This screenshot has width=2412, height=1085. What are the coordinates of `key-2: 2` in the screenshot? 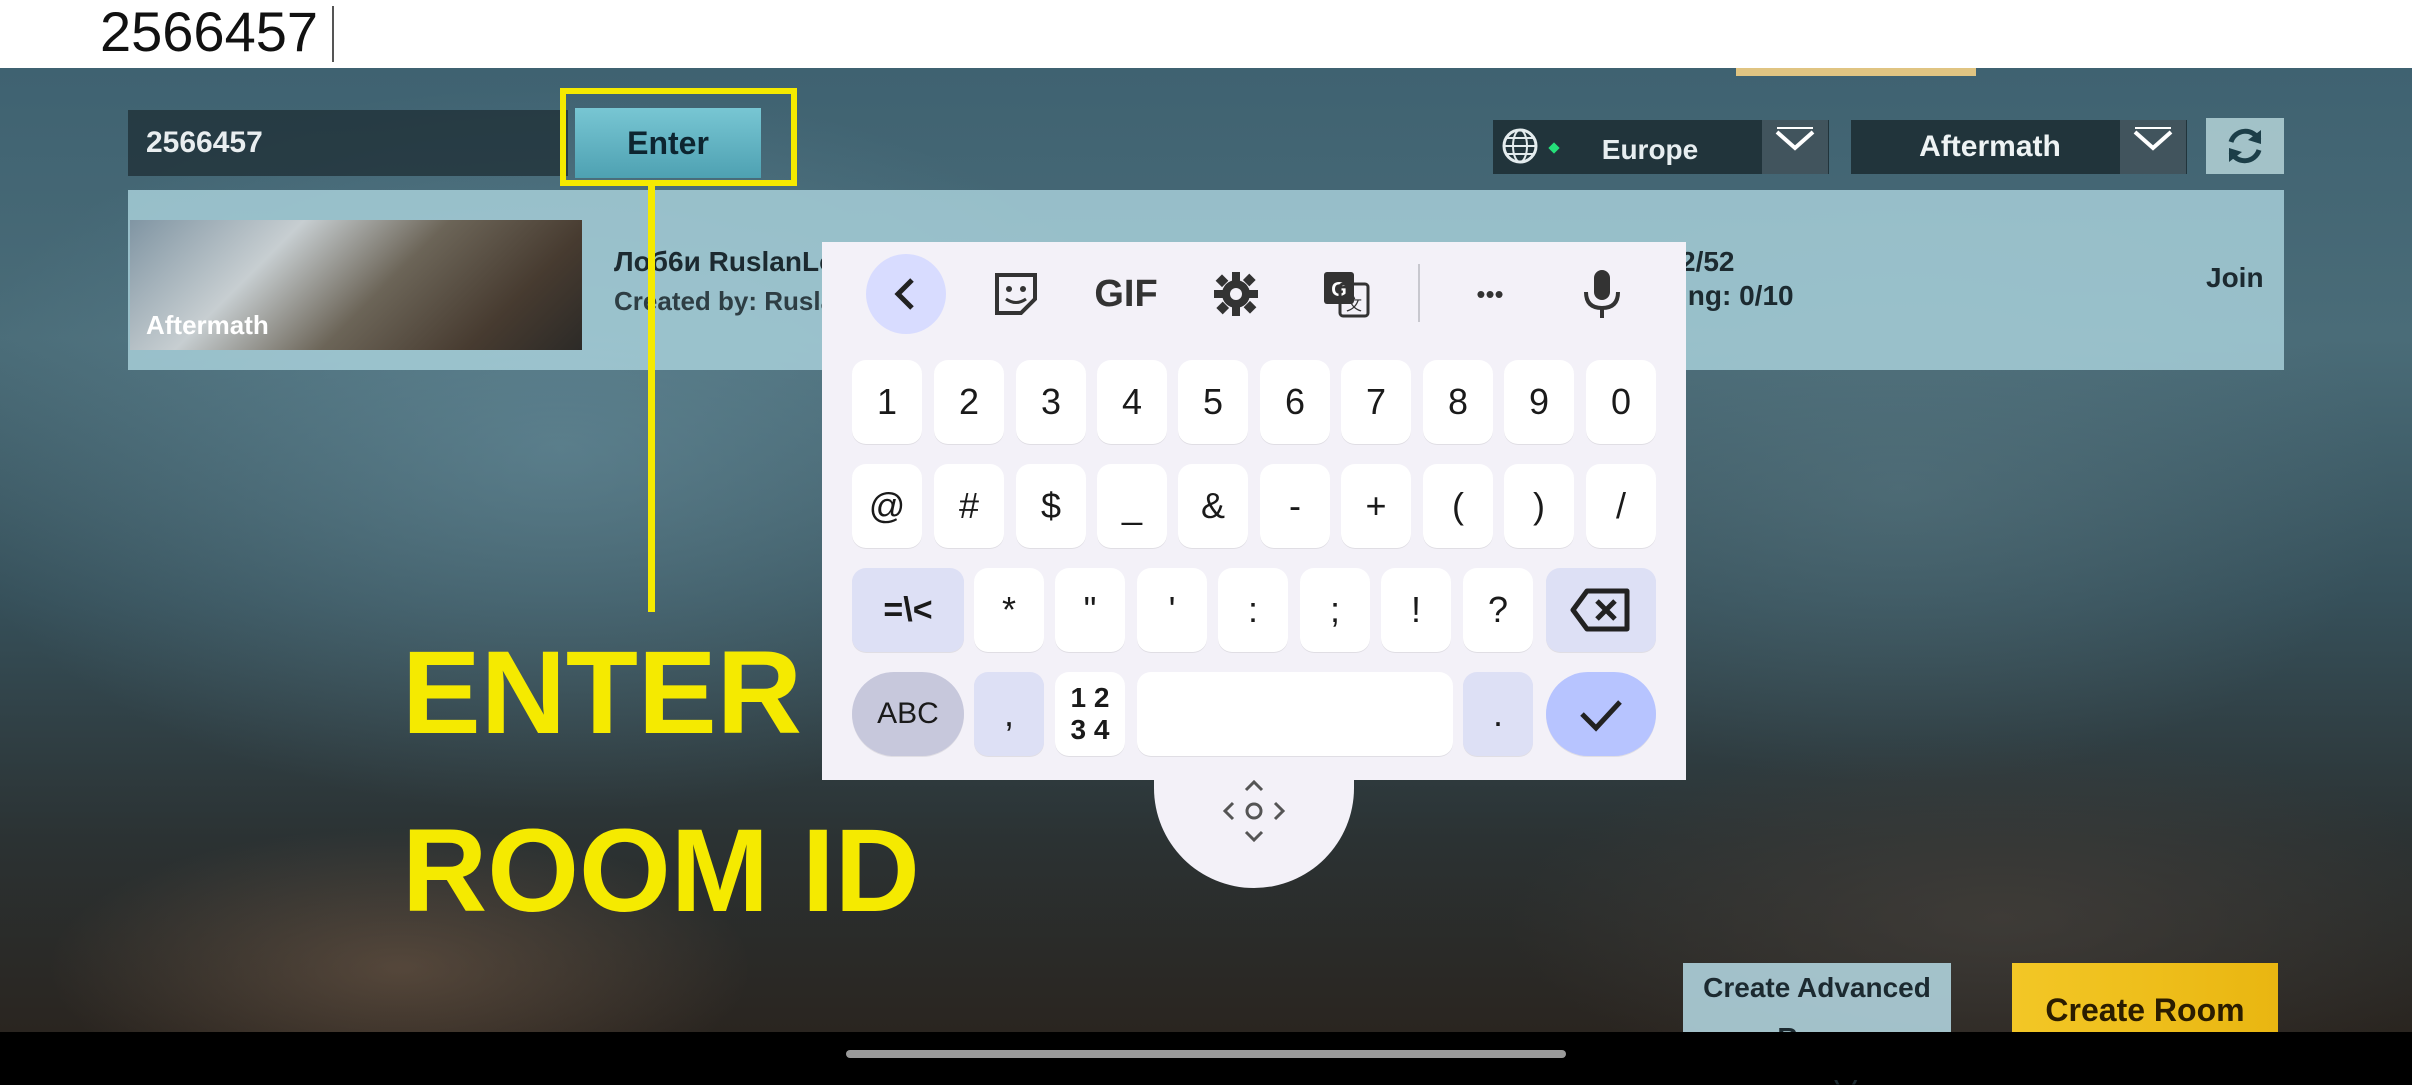 It's located at (969, 402).